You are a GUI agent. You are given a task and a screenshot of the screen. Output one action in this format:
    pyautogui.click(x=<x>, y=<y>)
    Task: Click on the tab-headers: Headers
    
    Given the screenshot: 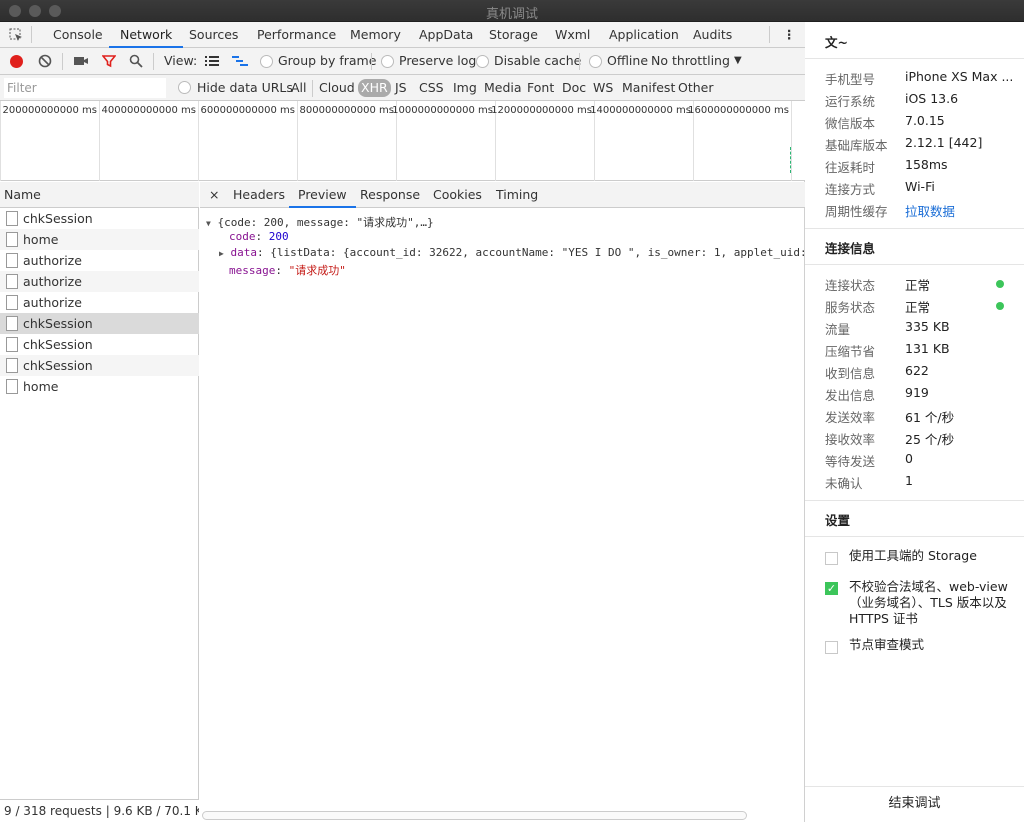 What is the action you would take?
    pyautogui.click(x=259, y=195)
    